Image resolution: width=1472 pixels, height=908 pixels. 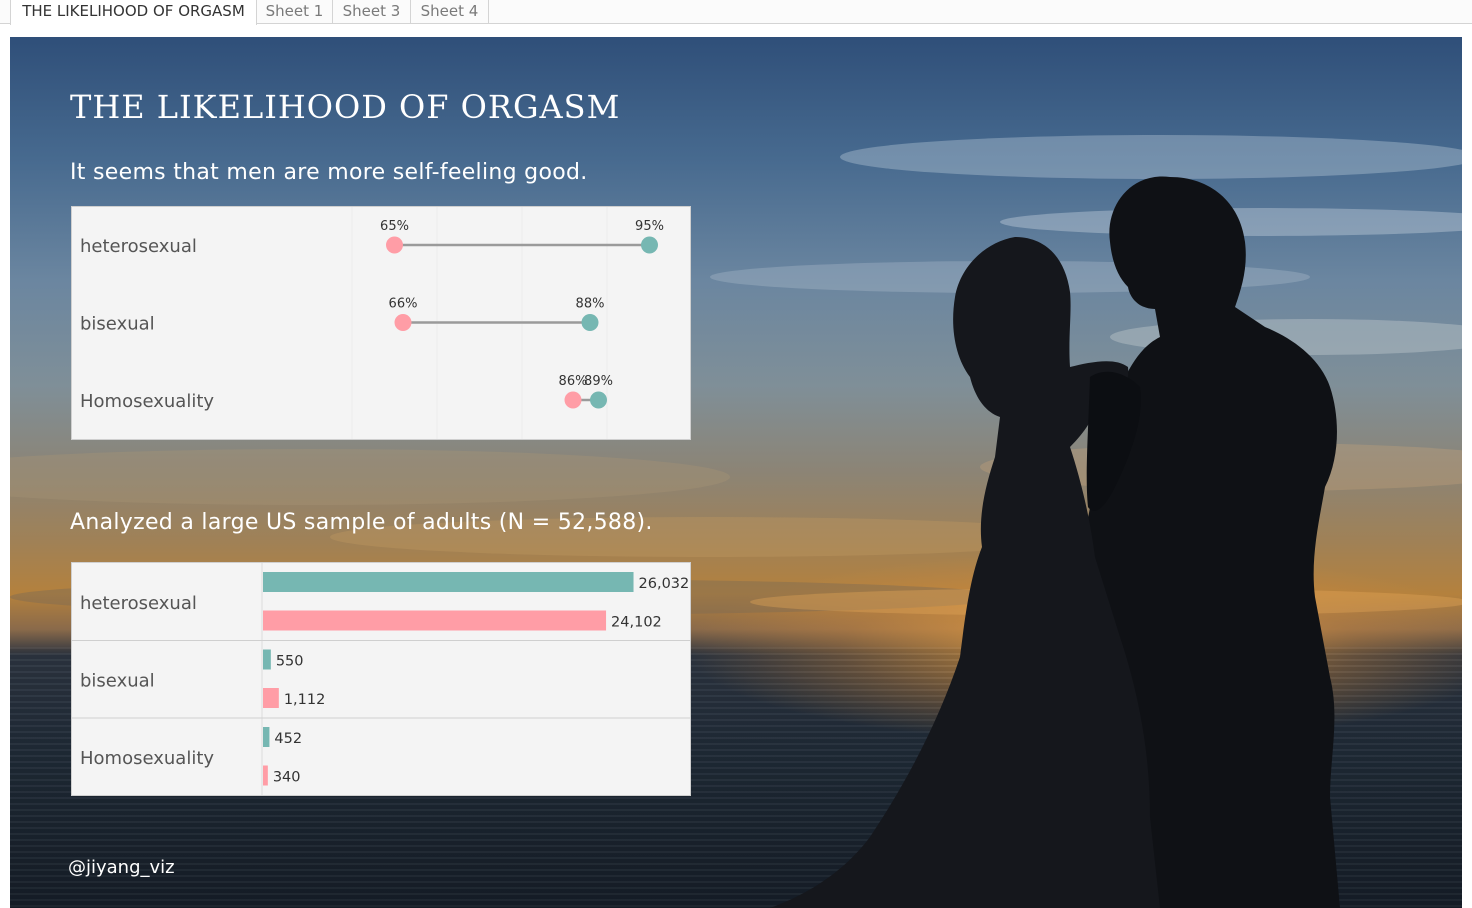 I want to click on tab-the-likelihood-of-orgasm: THE LIKELIHOOD OF ORGASM, so click(x=133, y=12).